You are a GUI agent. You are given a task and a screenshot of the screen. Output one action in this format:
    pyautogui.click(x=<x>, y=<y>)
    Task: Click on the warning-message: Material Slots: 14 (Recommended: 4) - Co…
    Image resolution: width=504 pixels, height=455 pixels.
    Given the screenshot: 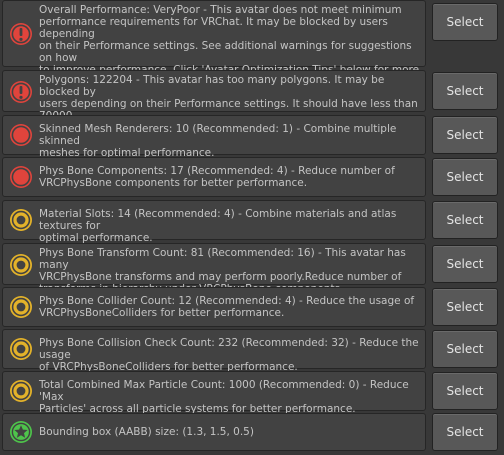 What is the action you would take?
    pyautogui.click(x=218, y=226)
    